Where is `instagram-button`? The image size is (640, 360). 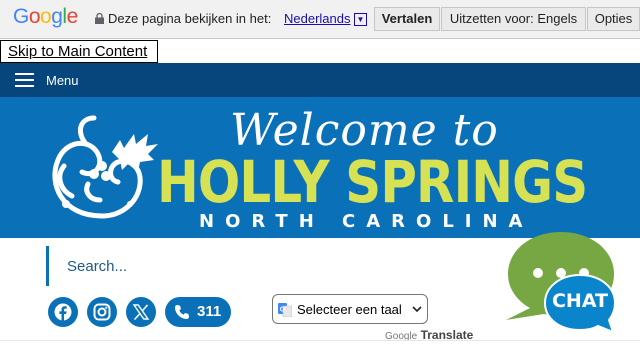 instagram-button is located at coordinates (102, 312).